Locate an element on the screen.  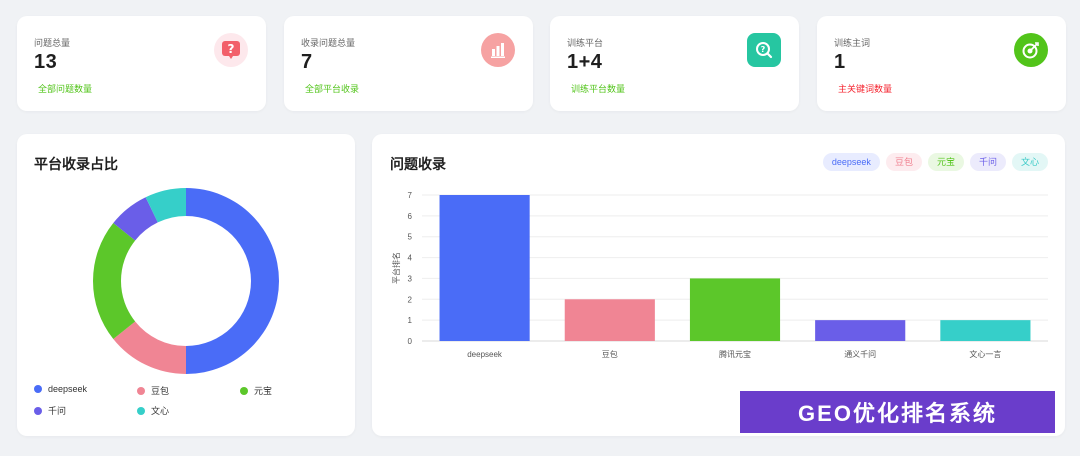
y-tick-label: 5 is located at coordinates (410, 237).